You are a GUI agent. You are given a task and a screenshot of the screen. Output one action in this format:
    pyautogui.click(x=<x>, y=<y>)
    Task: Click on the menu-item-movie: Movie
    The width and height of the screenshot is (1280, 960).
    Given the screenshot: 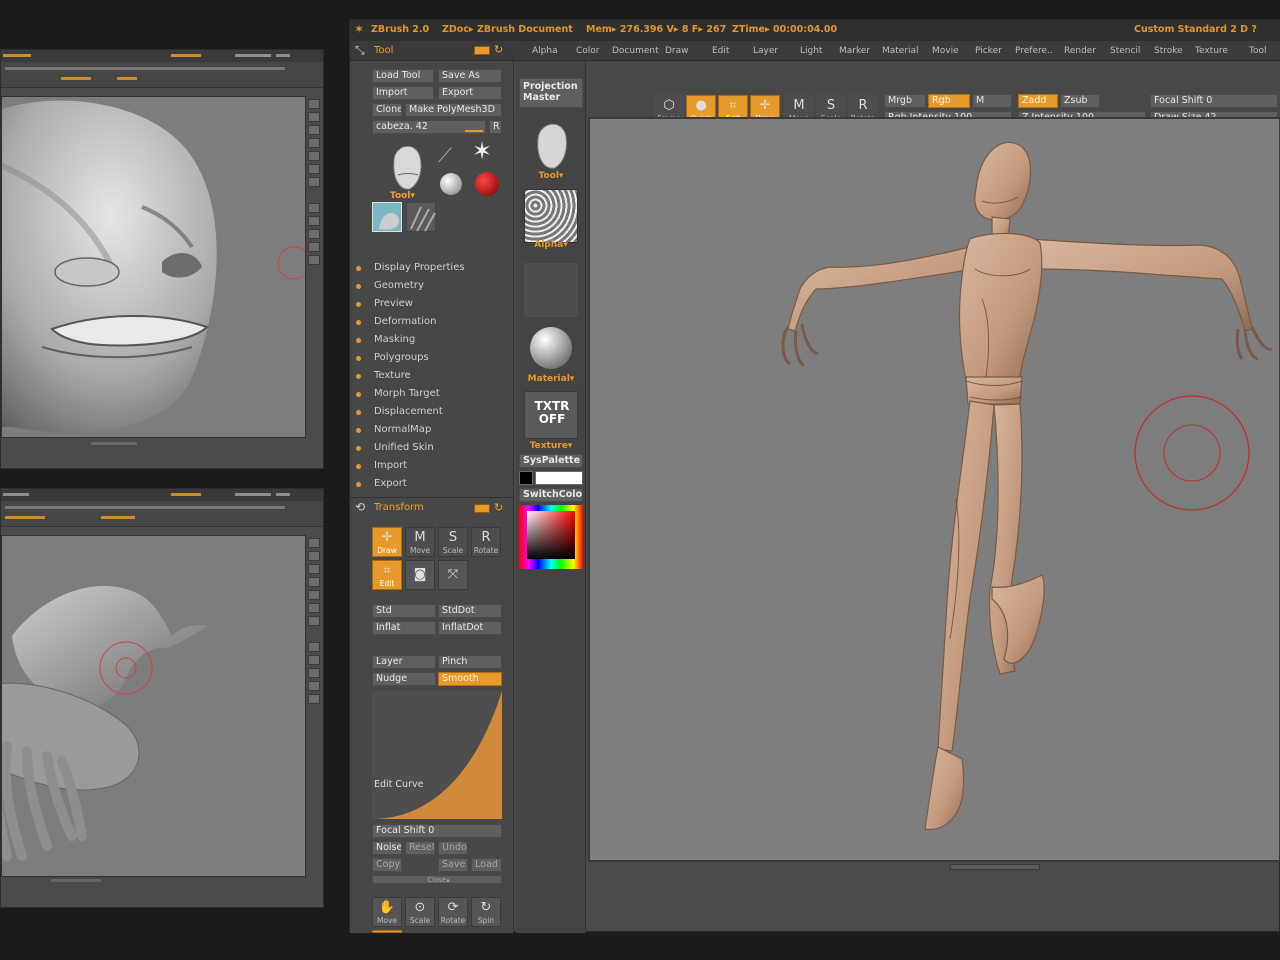 What is the action you would take?
    pyautogui.click(x=945, y=51)
    